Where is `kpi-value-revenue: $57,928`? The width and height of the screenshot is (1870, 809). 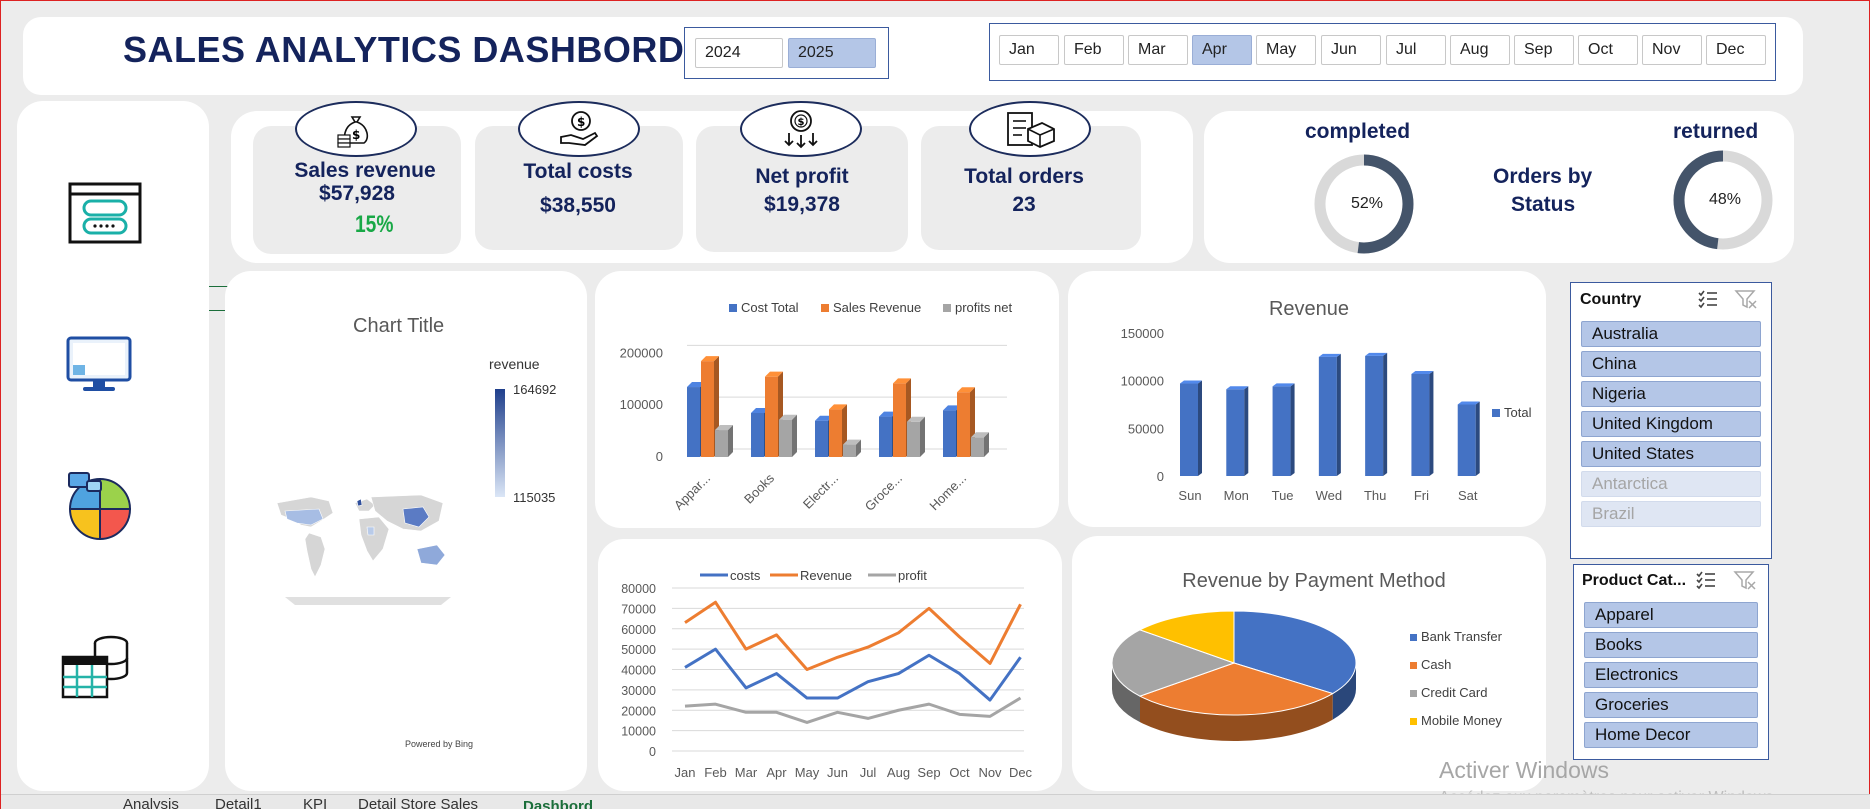
kpi-value-revenue: $57,928 is located at coordinates (357, 193).